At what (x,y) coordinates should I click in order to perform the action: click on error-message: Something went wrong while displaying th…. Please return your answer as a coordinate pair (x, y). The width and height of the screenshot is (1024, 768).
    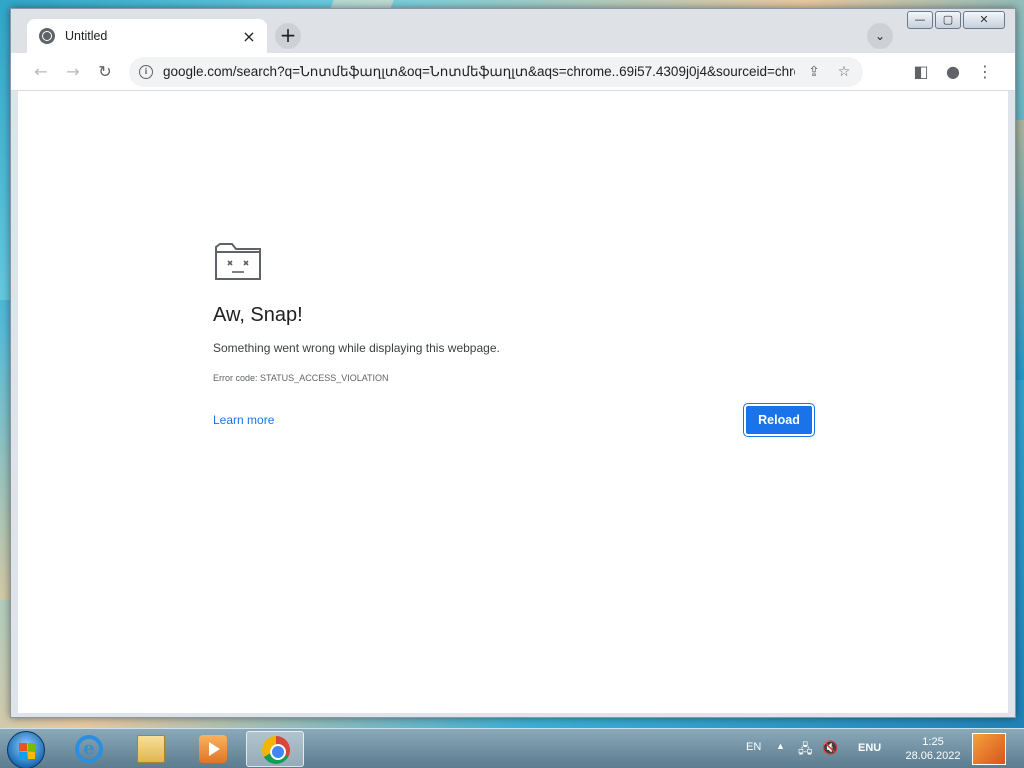
    Looking at the image, I should click on (356, 348).